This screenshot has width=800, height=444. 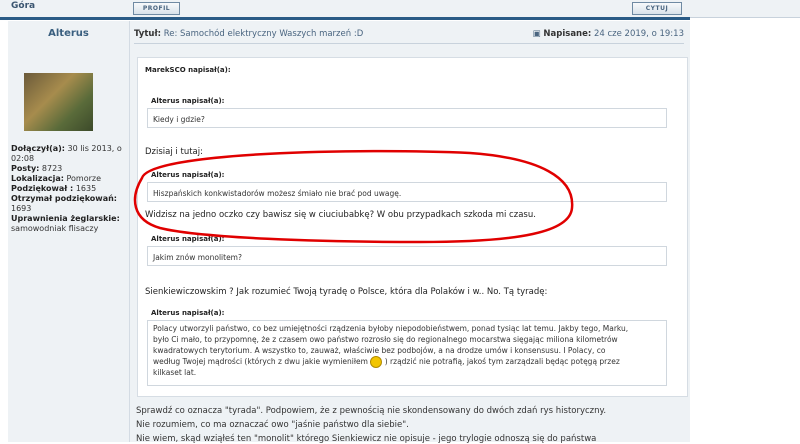 What do you see at coordinates (409, 43) in the screenshot?
I see `title-separator` at bounding box center [409, 43].